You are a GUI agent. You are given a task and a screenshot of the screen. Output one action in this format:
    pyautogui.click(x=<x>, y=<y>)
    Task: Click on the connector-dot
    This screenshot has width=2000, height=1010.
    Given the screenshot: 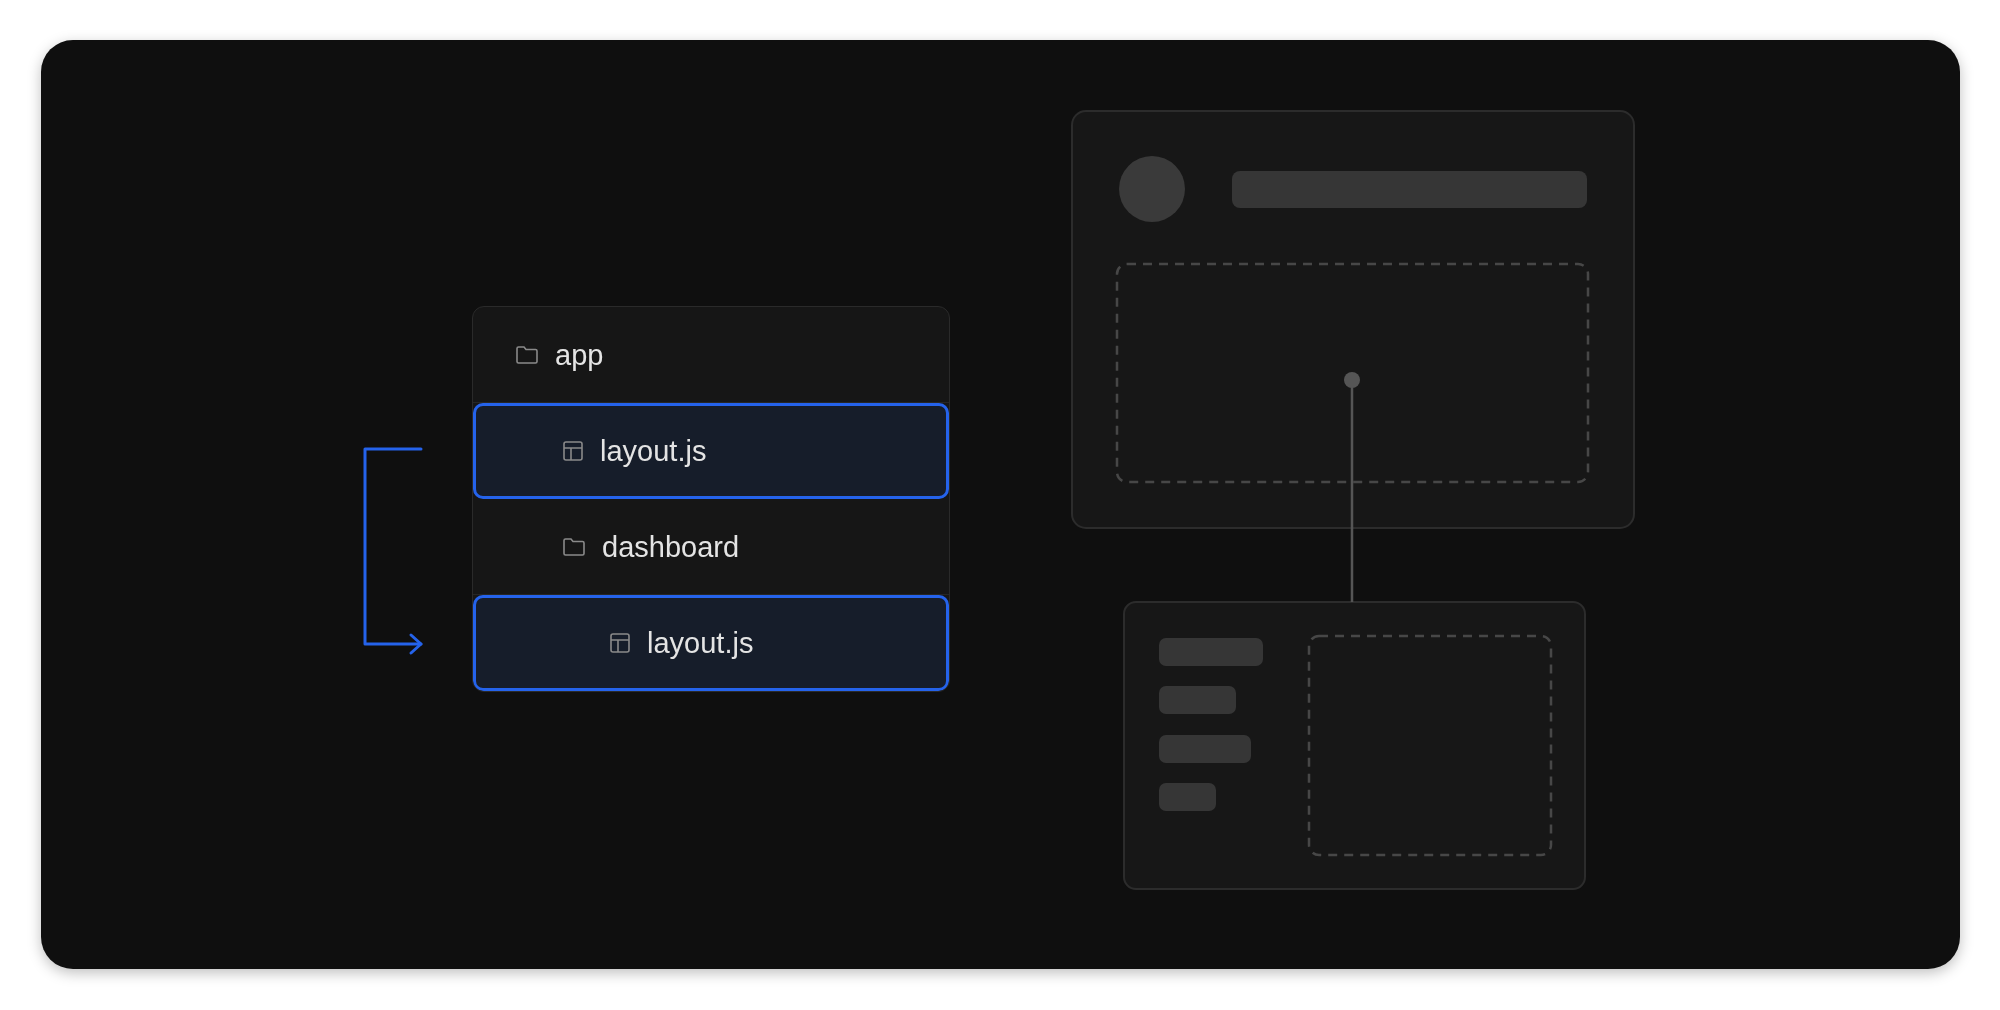 What is the action you would take?
    pyautogui.click(x=1352, y=380)
    